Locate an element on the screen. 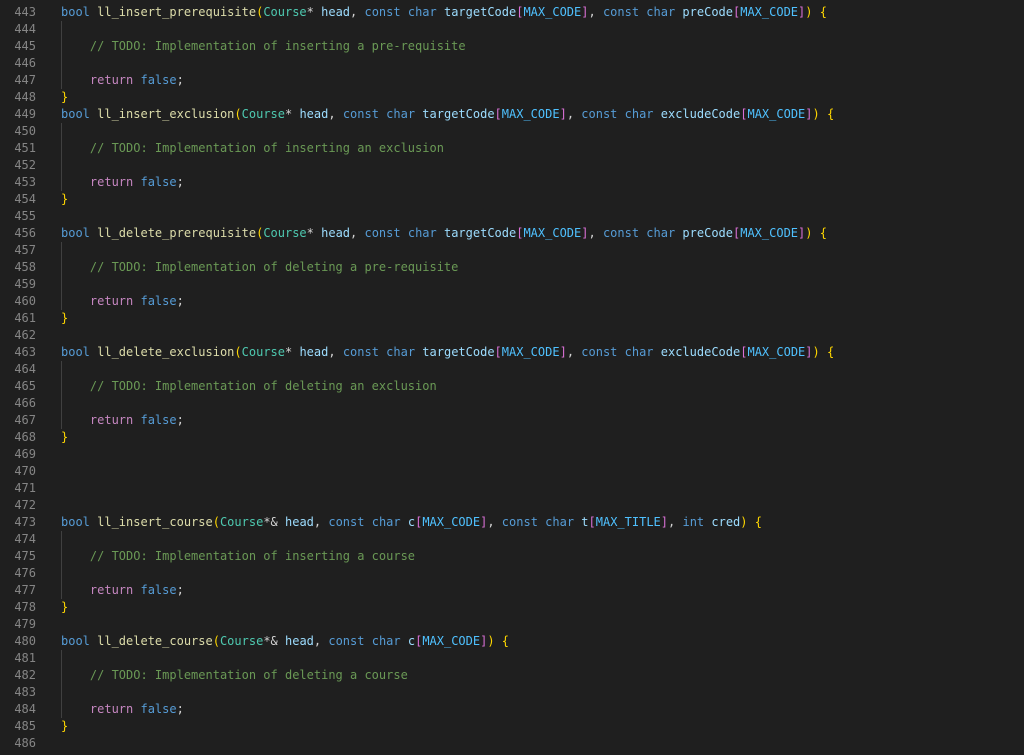 Image resolution: width=1024 pixels, height=755 pixels. code-line: 467 return false; is located at coordinates (512, 420).